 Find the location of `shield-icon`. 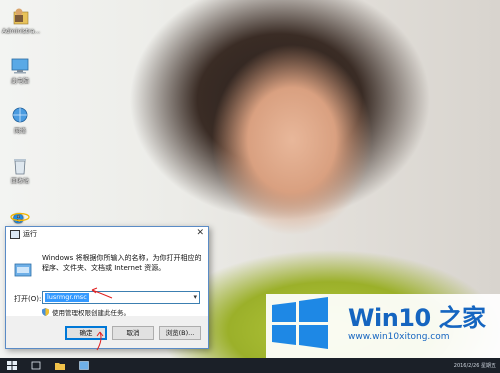

shield-icon is located at coordinates (45, 312).